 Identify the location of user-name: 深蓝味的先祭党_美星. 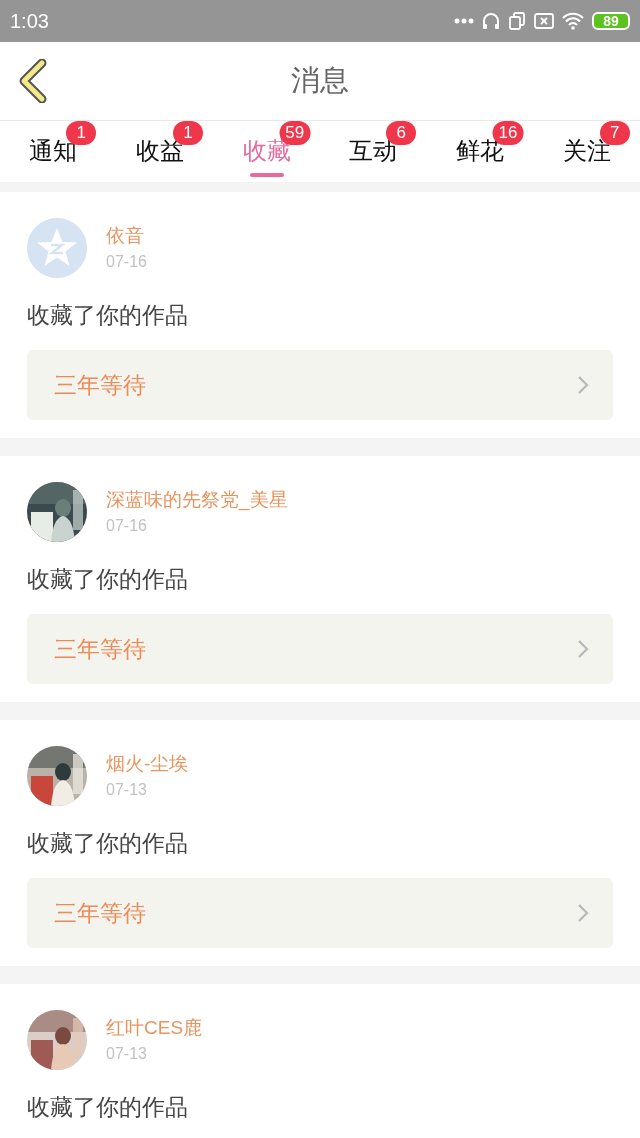
(197, 500).